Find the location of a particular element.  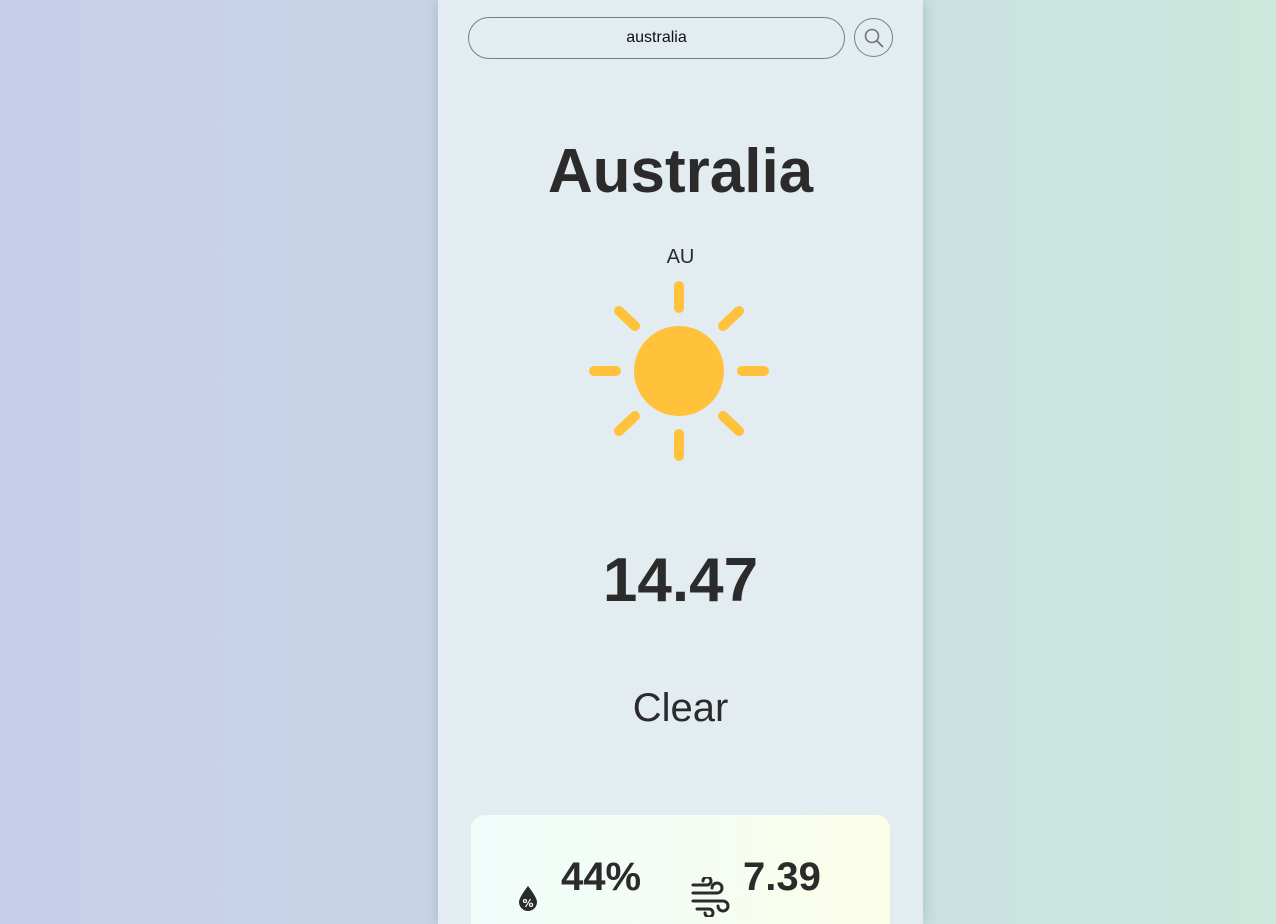

search-button is located at coordinates (873, 37).